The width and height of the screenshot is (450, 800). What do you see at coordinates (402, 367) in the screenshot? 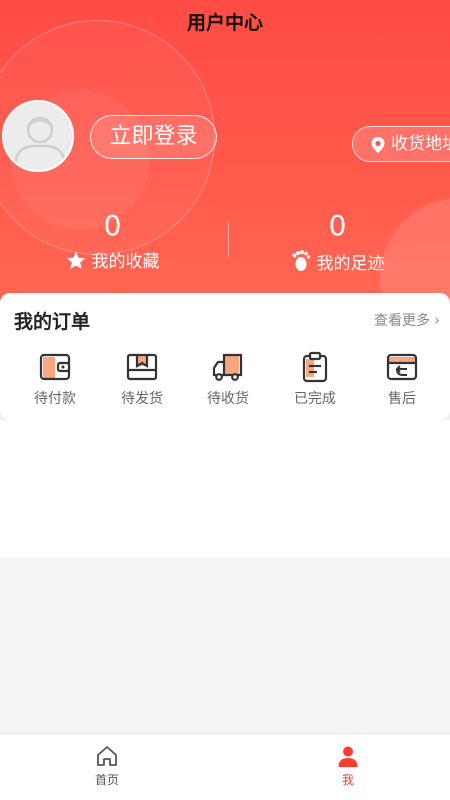
I see `return-card-icon` at bounding box center [402, 367].